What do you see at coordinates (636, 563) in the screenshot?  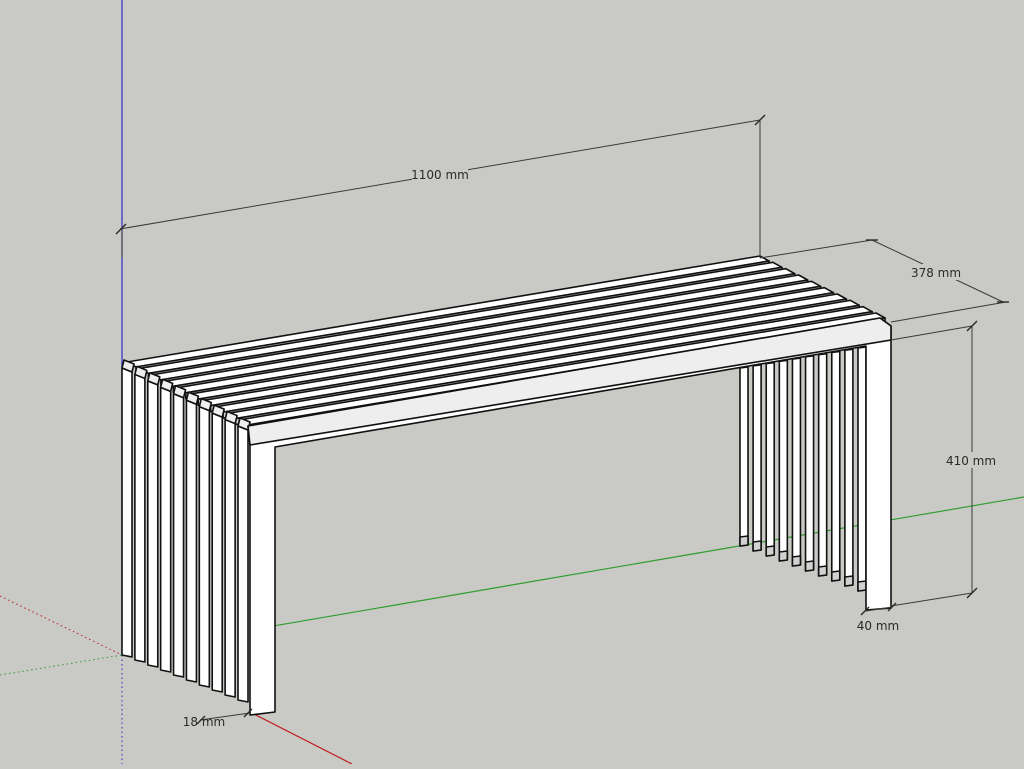 I see `green-axis` at bounding box center [636, 563].